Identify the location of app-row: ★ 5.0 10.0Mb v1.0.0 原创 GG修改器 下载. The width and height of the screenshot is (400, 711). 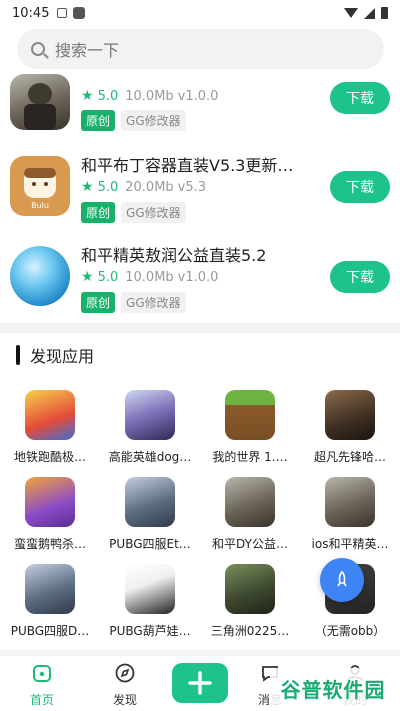
(200, 113).